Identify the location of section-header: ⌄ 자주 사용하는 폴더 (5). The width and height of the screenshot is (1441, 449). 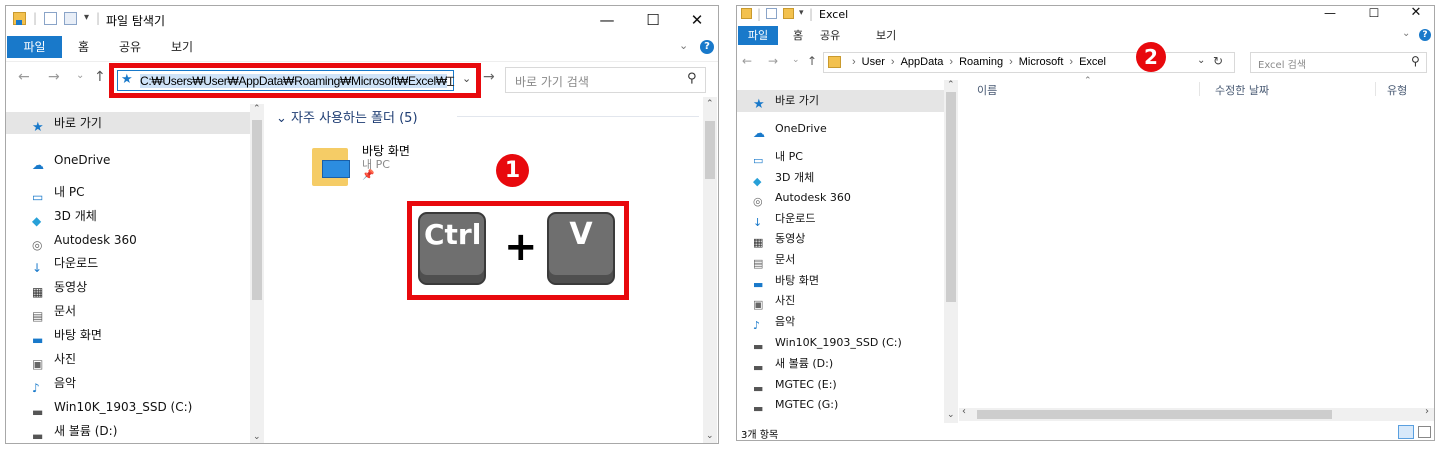
(347, 116).